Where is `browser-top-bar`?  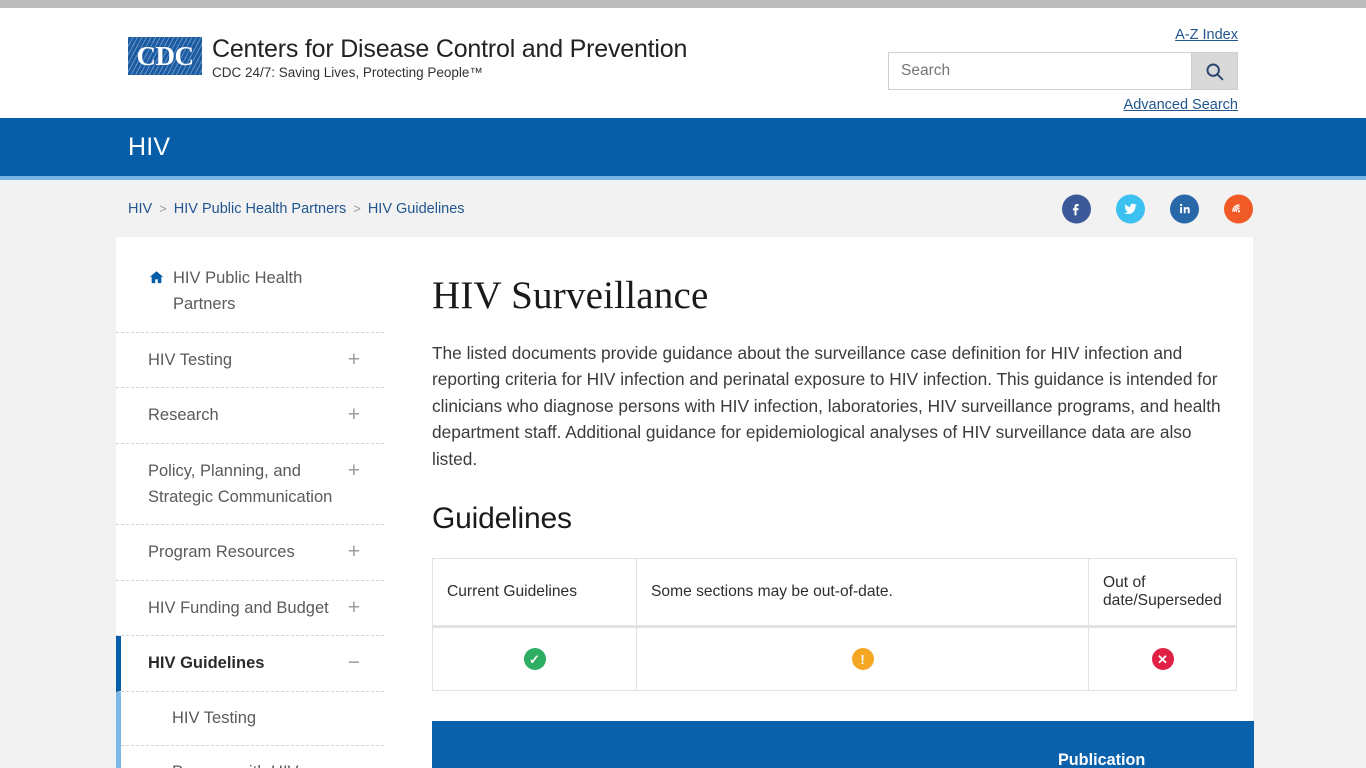 browser-top-bar is located at coordinates (683, 4).